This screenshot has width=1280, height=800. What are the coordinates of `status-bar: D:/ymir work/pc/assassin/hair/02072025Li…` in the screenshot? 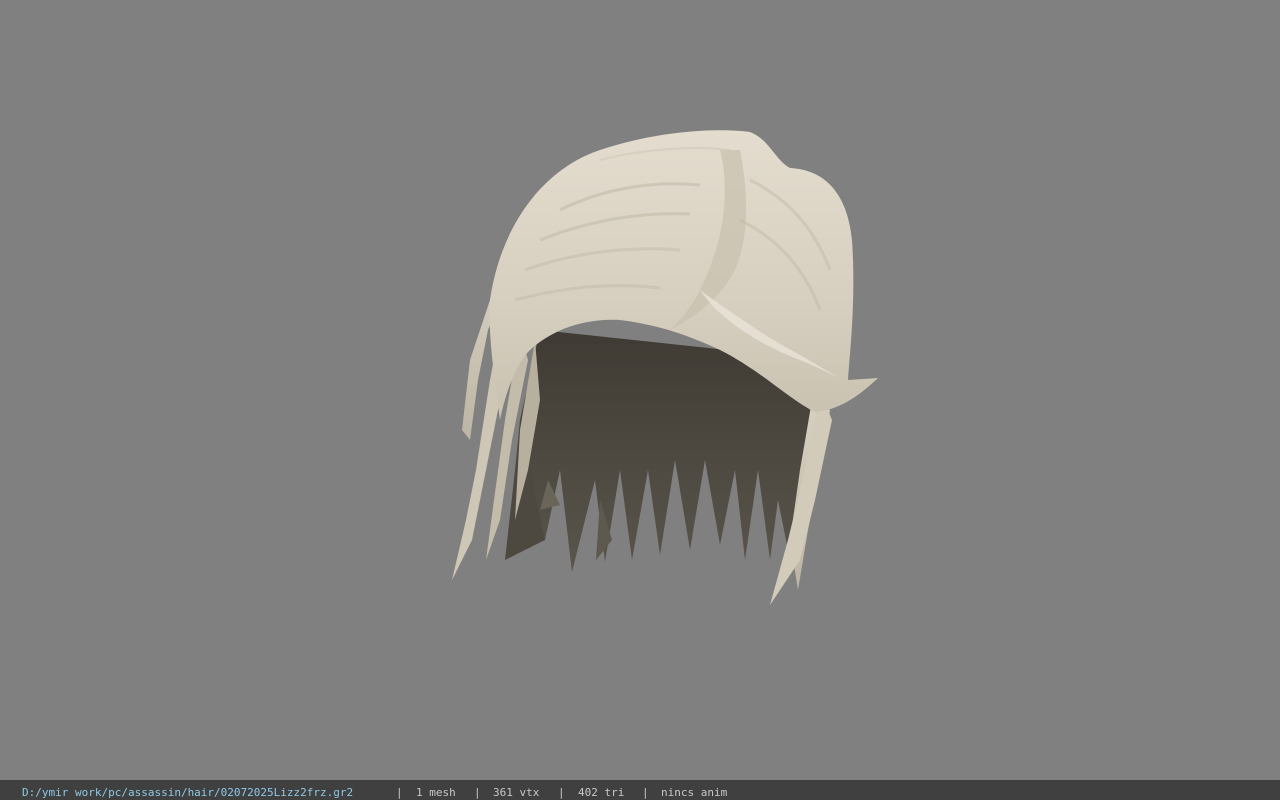 It's located at (640, 790).